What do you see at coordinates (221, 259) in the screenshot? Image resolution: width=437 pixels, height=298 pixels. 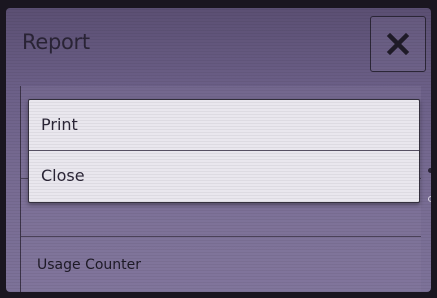 I see `list-item-usage-counter: Usage Counter` at bounding box center [221, 259].